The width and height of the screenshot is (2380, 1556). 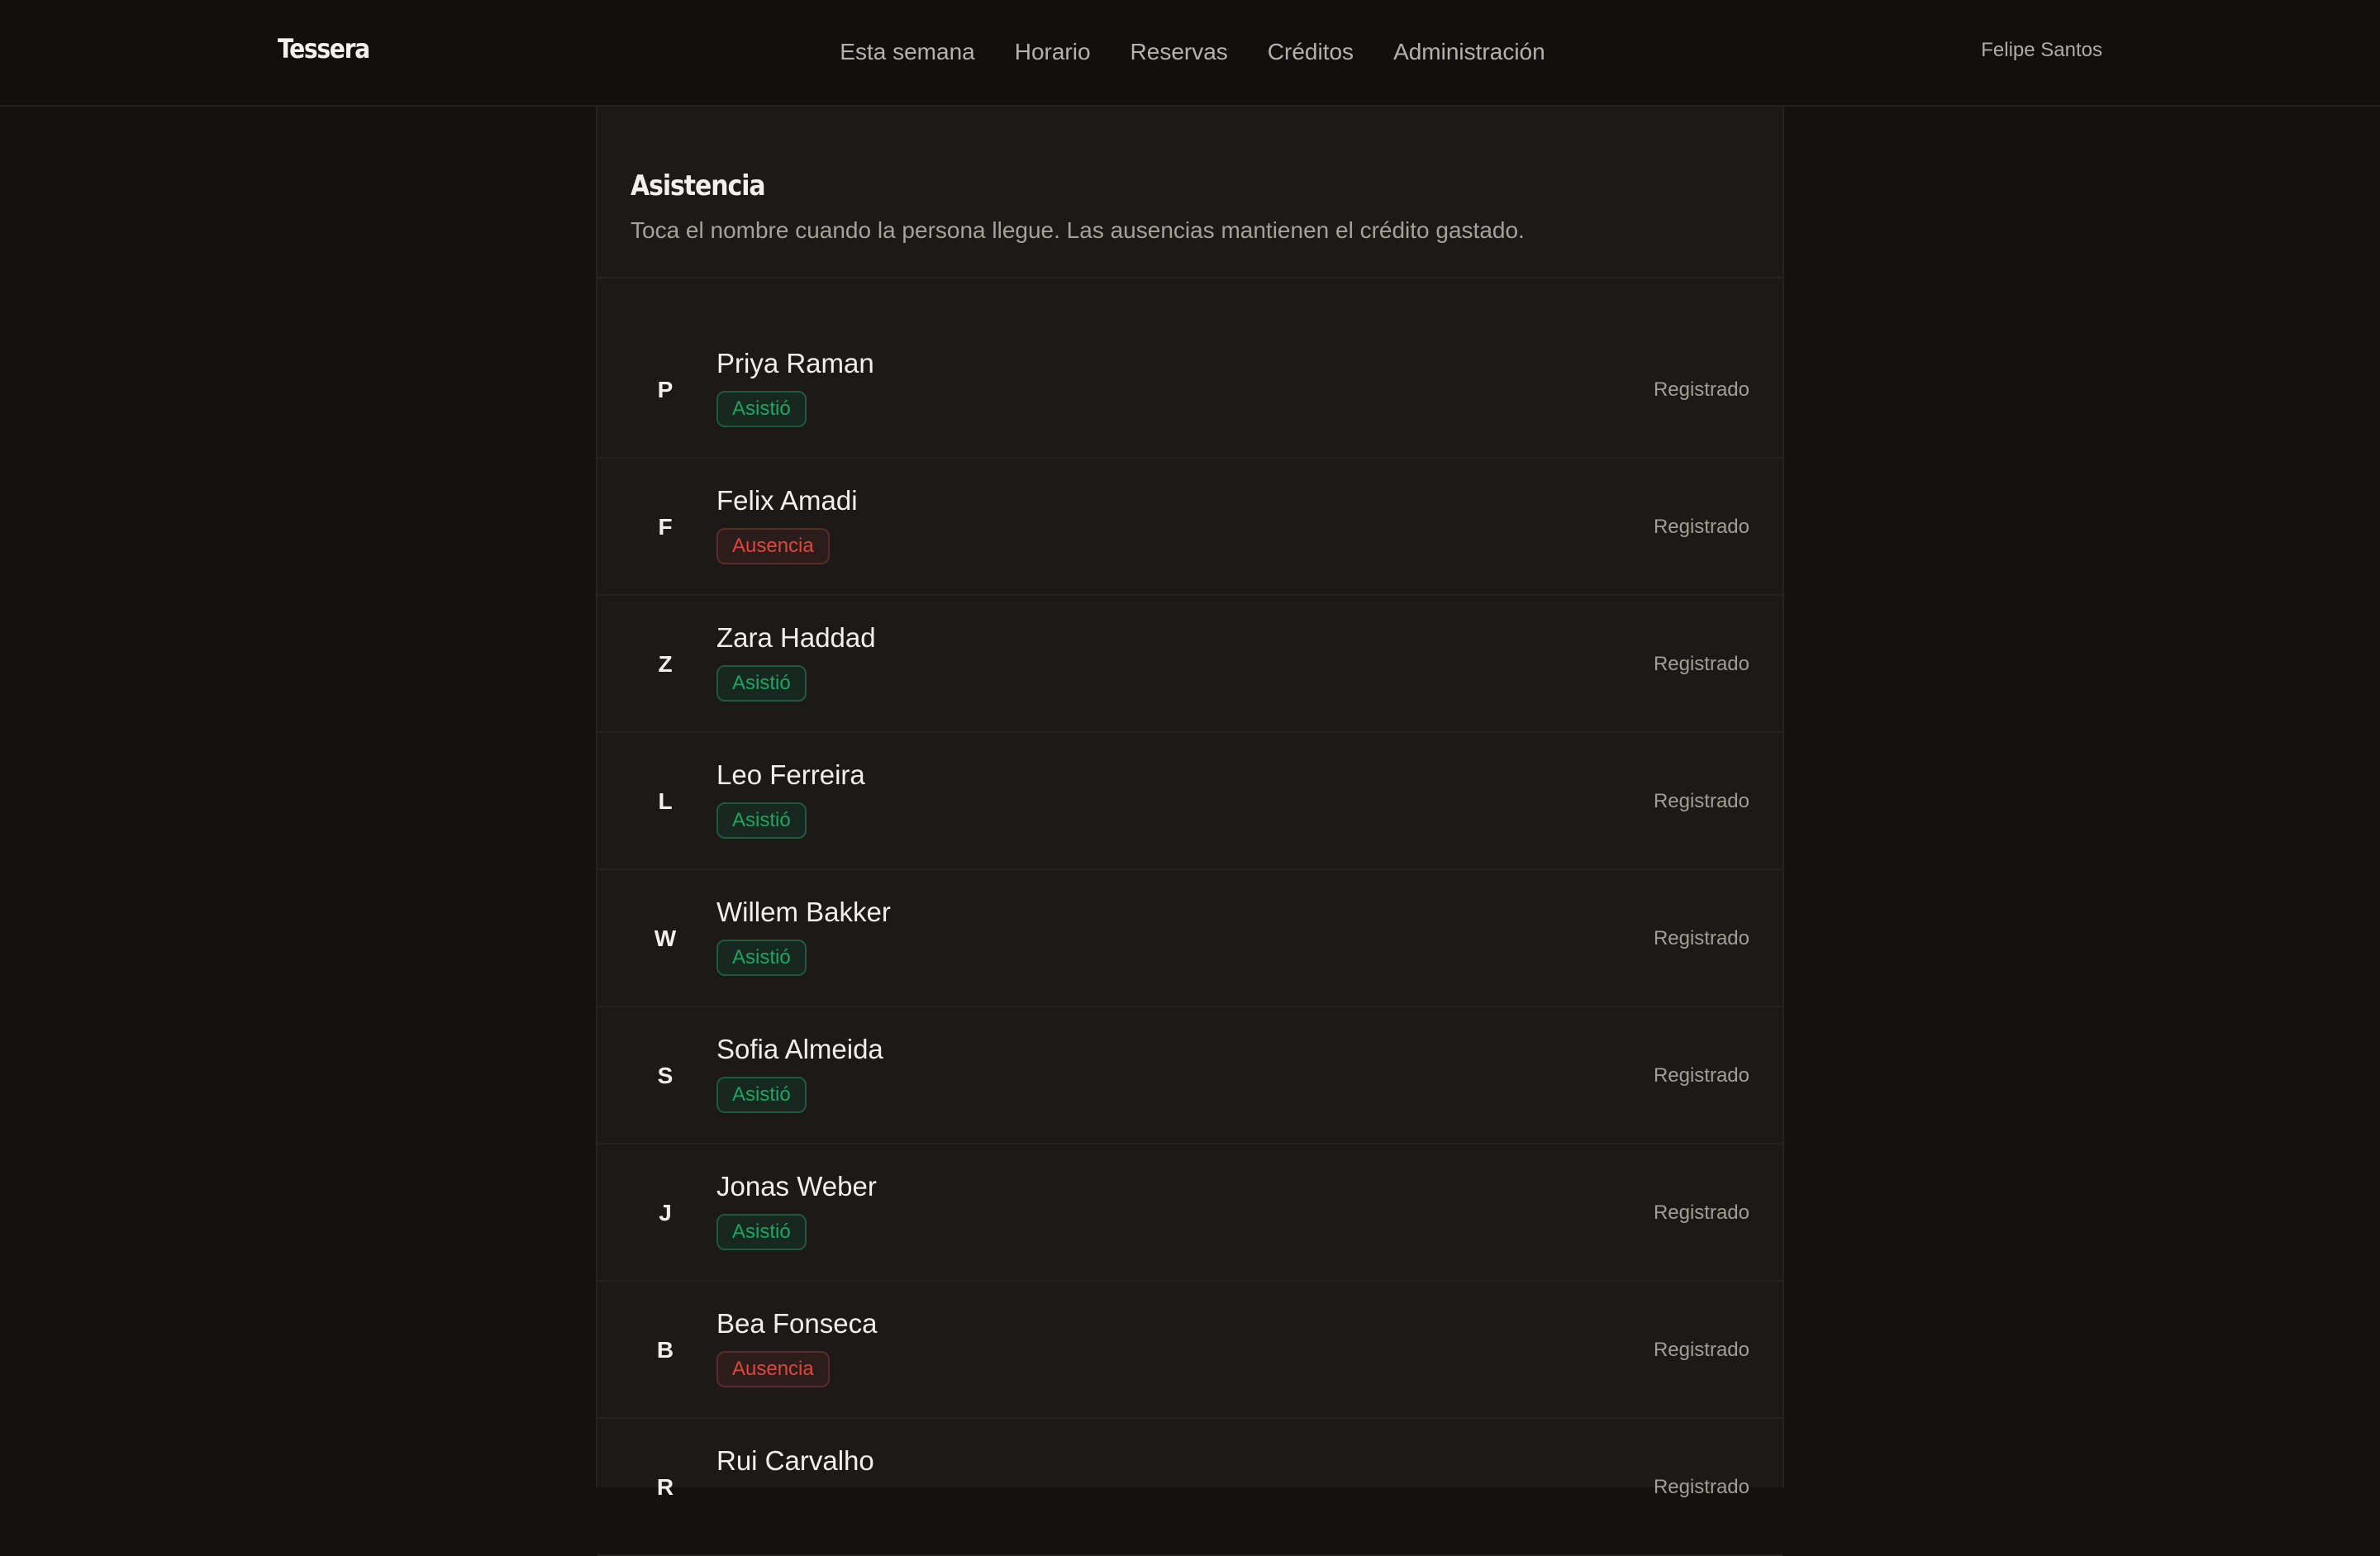 What do you see at coordinates (796, 1186) in the screenshot?
I see `attendee-name: Jonas Weber` at bounding box center [796, 1186].